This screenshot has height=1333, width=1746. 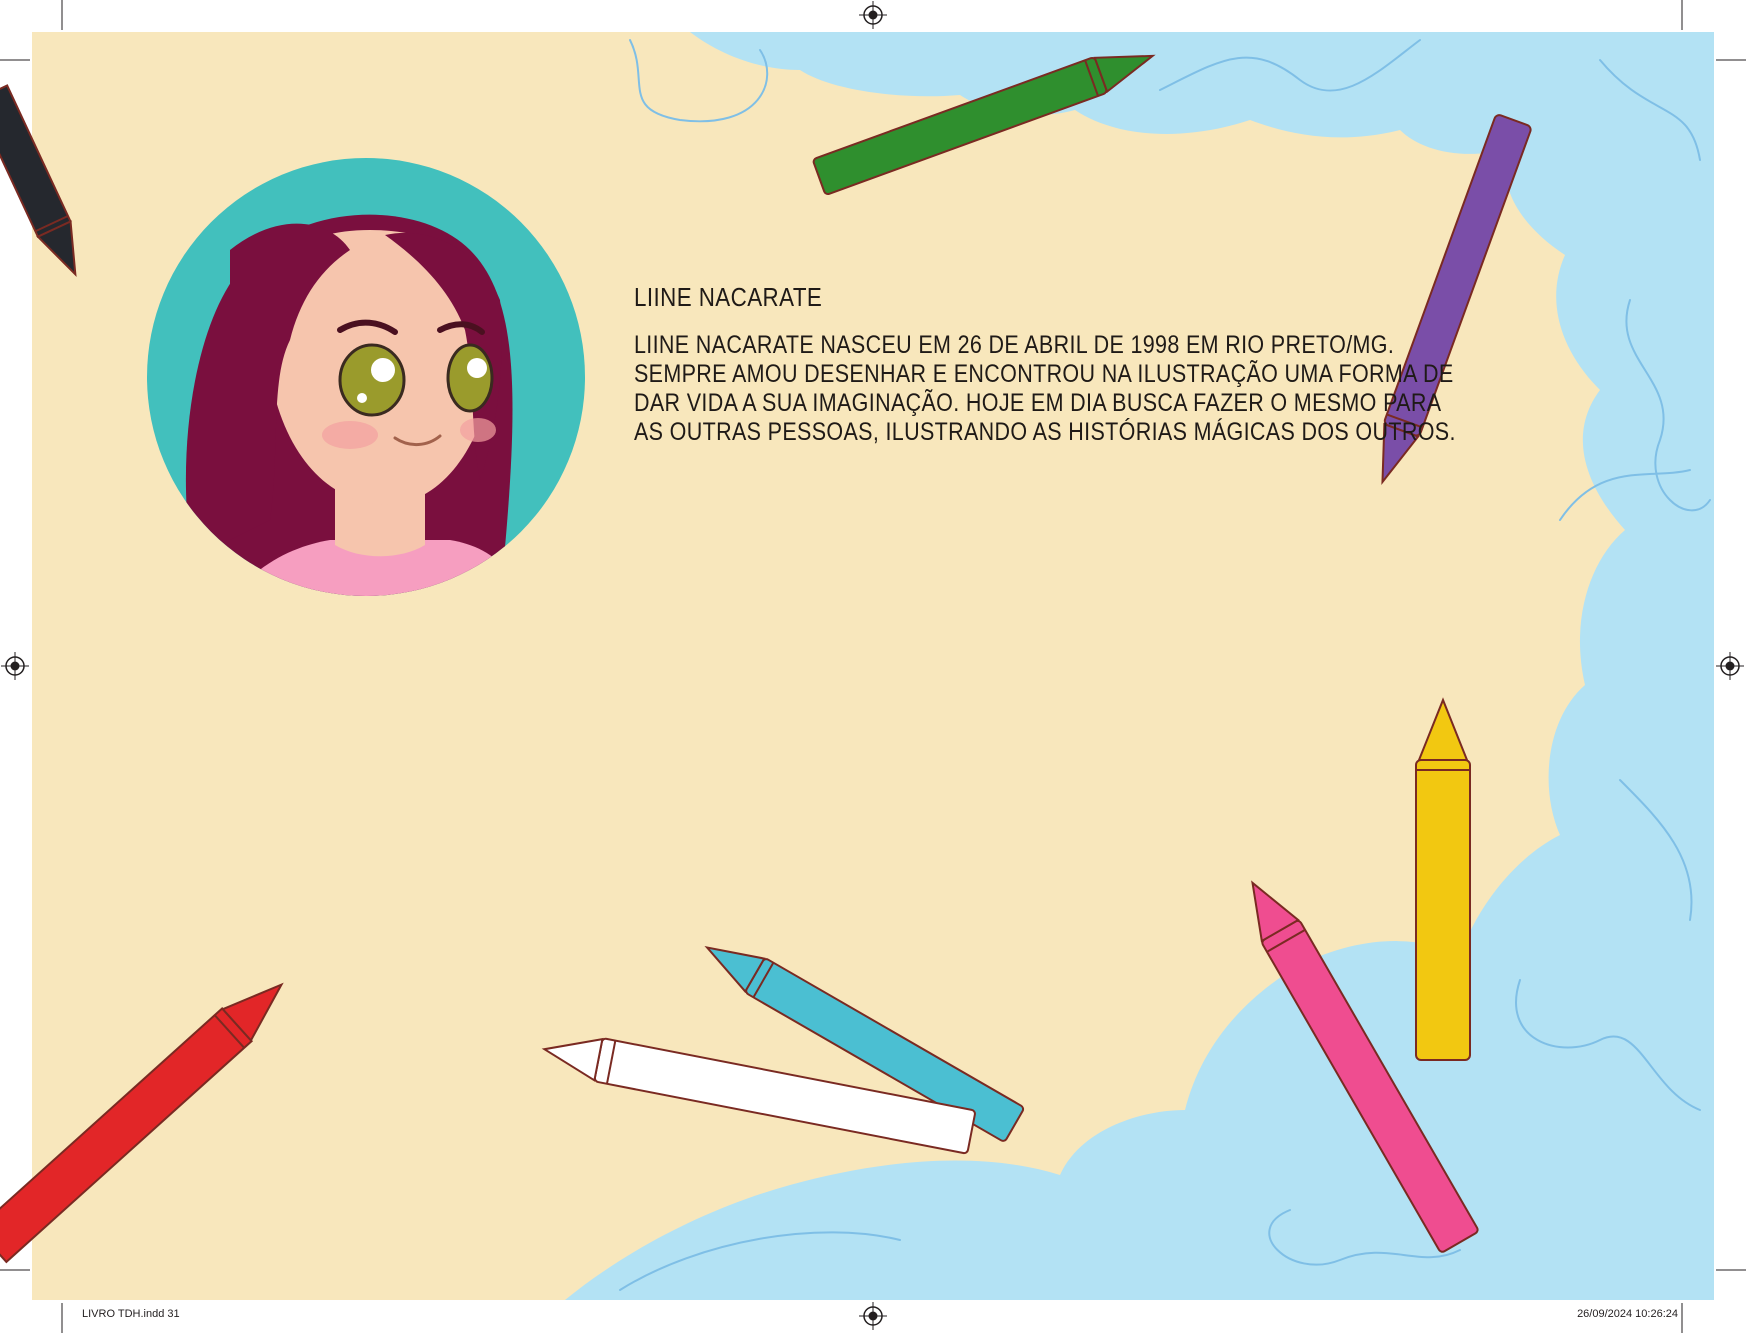 I want to click on crayon-yellow, so click(x=1443, y=879).